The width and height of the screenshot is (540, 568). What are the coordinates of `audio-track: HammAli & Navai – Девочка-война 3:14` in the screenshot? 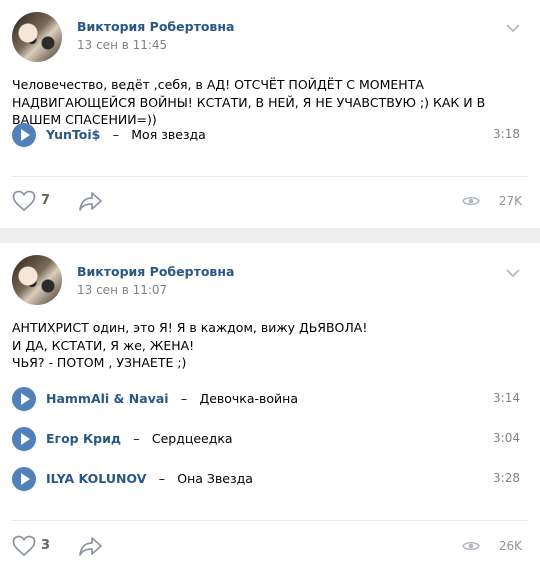 It's located at (266, 399).